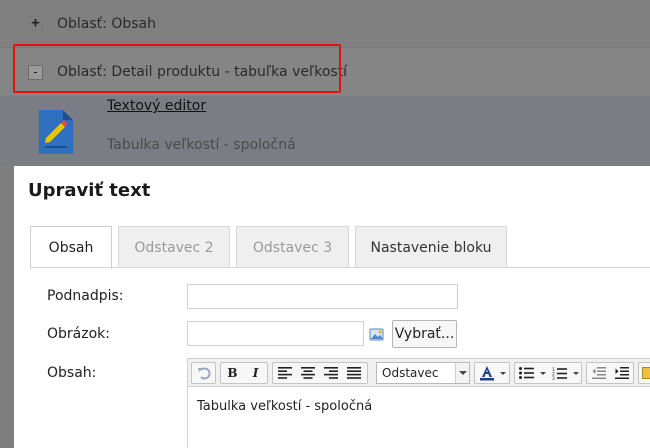 The image size is (650, 448). What do you see at coordinates (621, 373) in the screenshot?
I see `indent-icon` at bounding box center [621, 373].